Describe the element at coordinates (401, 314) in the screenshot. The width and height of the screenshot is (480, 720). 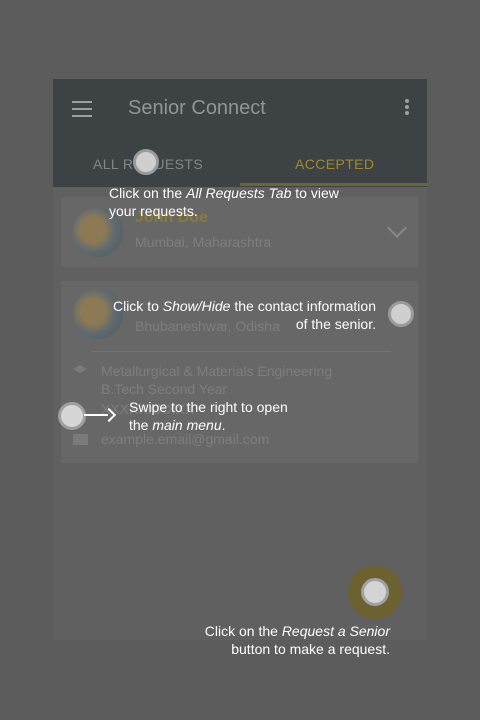
I see `toggle-highlight-dot` at that location.